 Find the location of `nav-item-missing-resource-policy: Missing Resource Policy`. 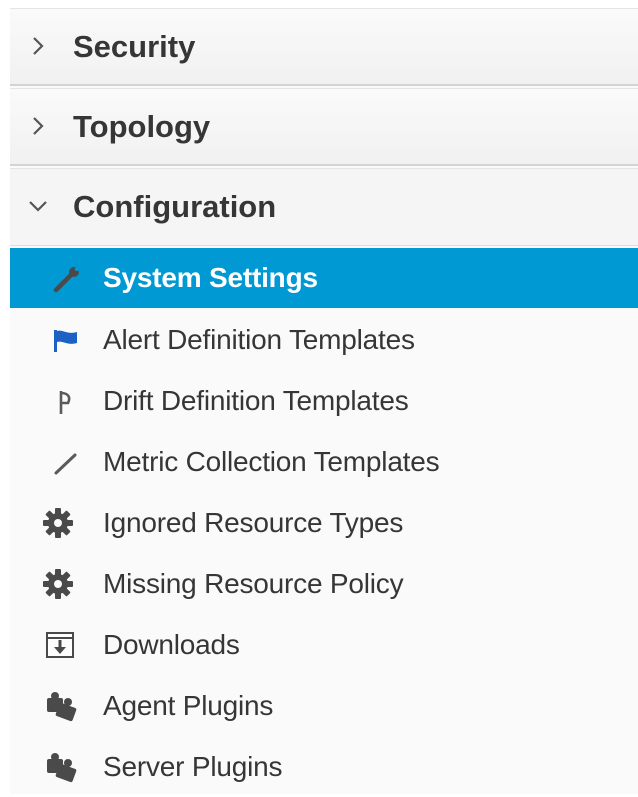

nav-item-missing-resource-policy: Missing Resource Policy is located at coordinates (324, 584).